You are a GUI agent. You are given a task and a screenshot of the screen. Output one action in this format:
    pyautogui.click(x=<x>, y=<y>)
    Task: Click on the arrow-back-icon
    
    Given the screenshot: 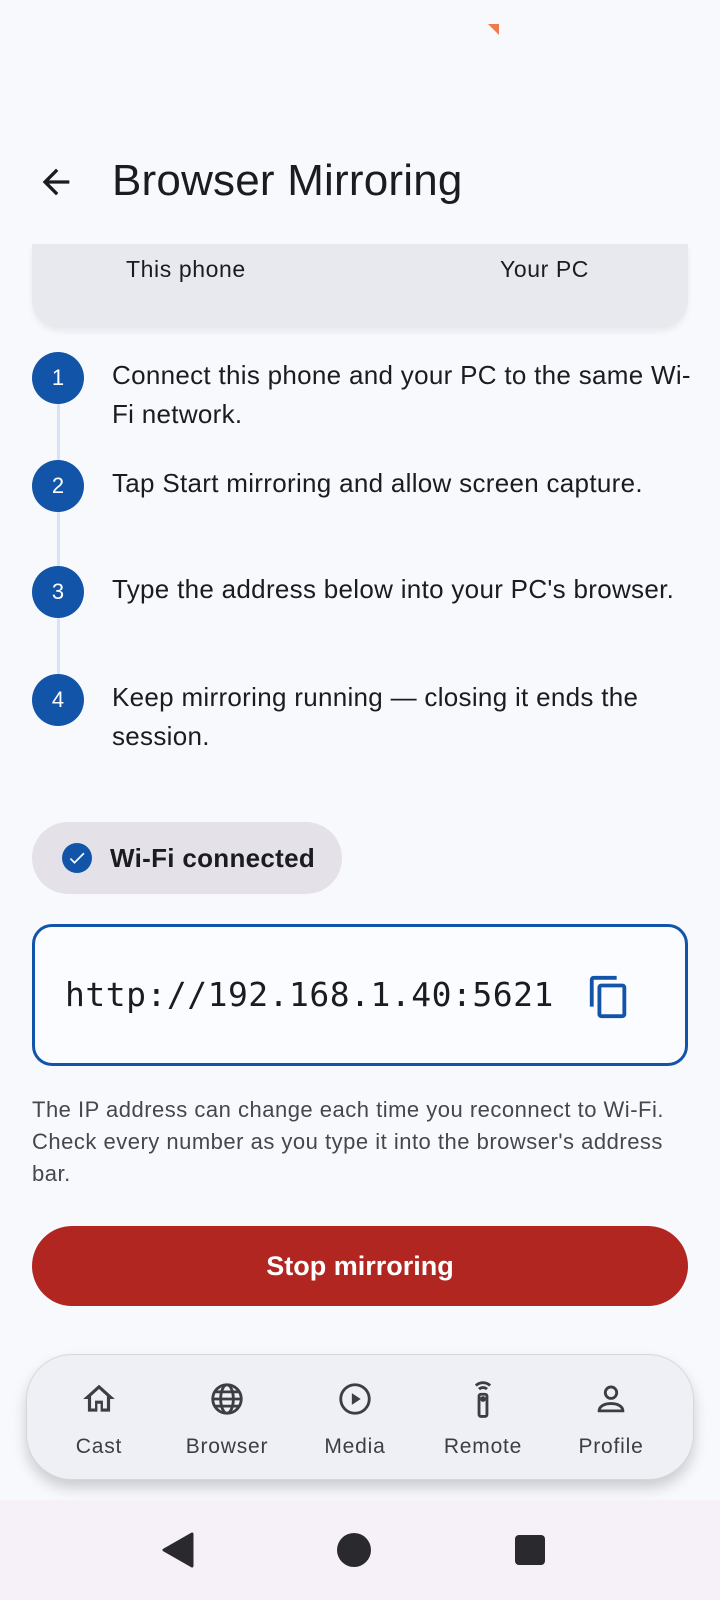 What is the action you would take?
    pyautogui.click(x=56, y=182)
    